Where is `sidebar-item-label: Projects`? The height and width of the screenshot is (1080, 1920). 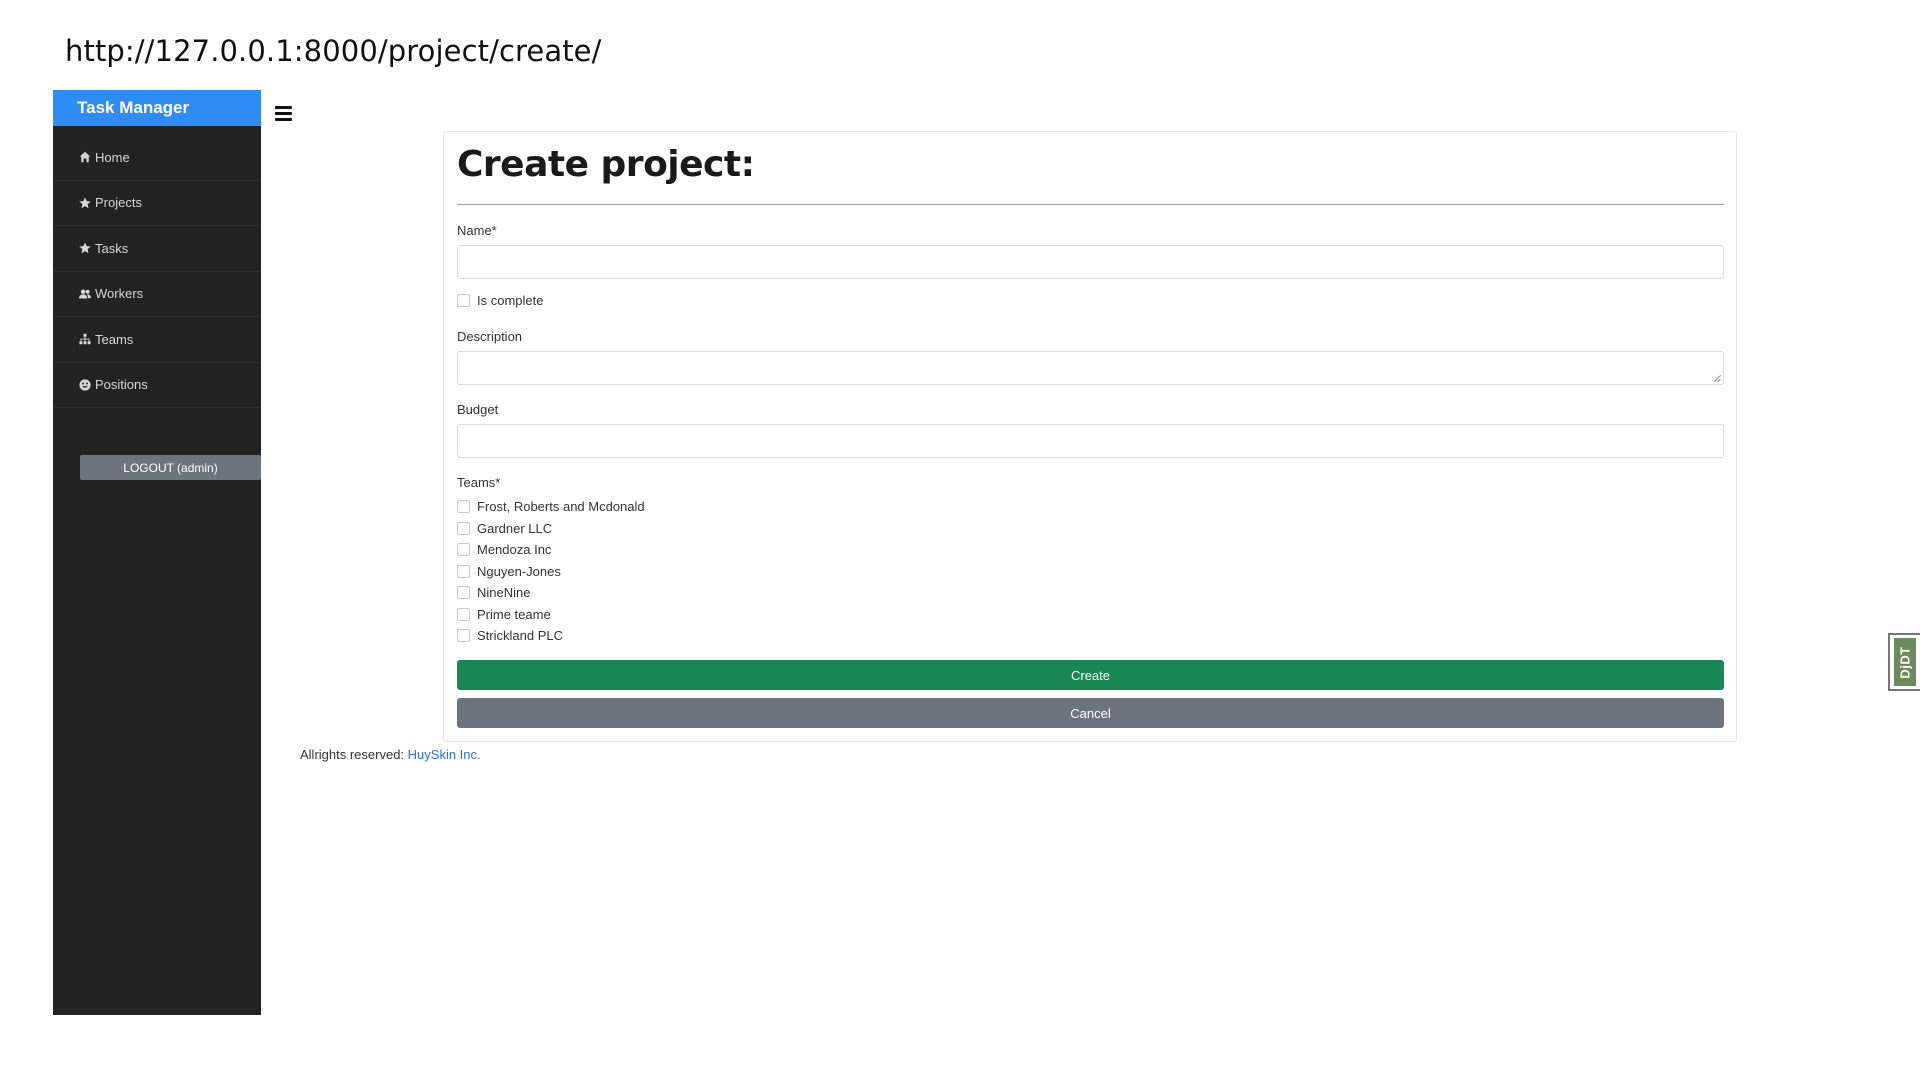
sidebar-item-label: Projects is located at coordinates (118, 203).